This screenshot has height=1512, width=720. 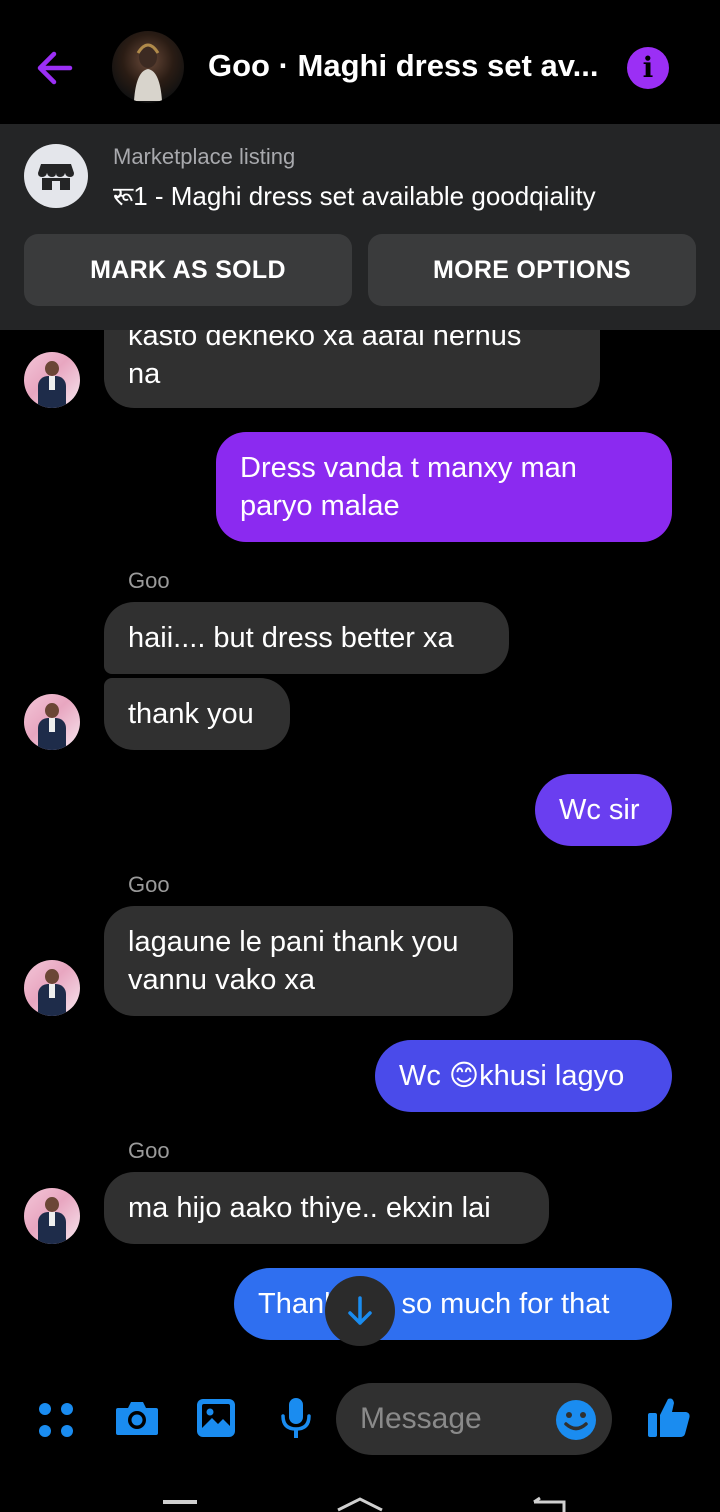 I want to click on more-options-button: MORE OPTIONS, so click(x=532, y=270).